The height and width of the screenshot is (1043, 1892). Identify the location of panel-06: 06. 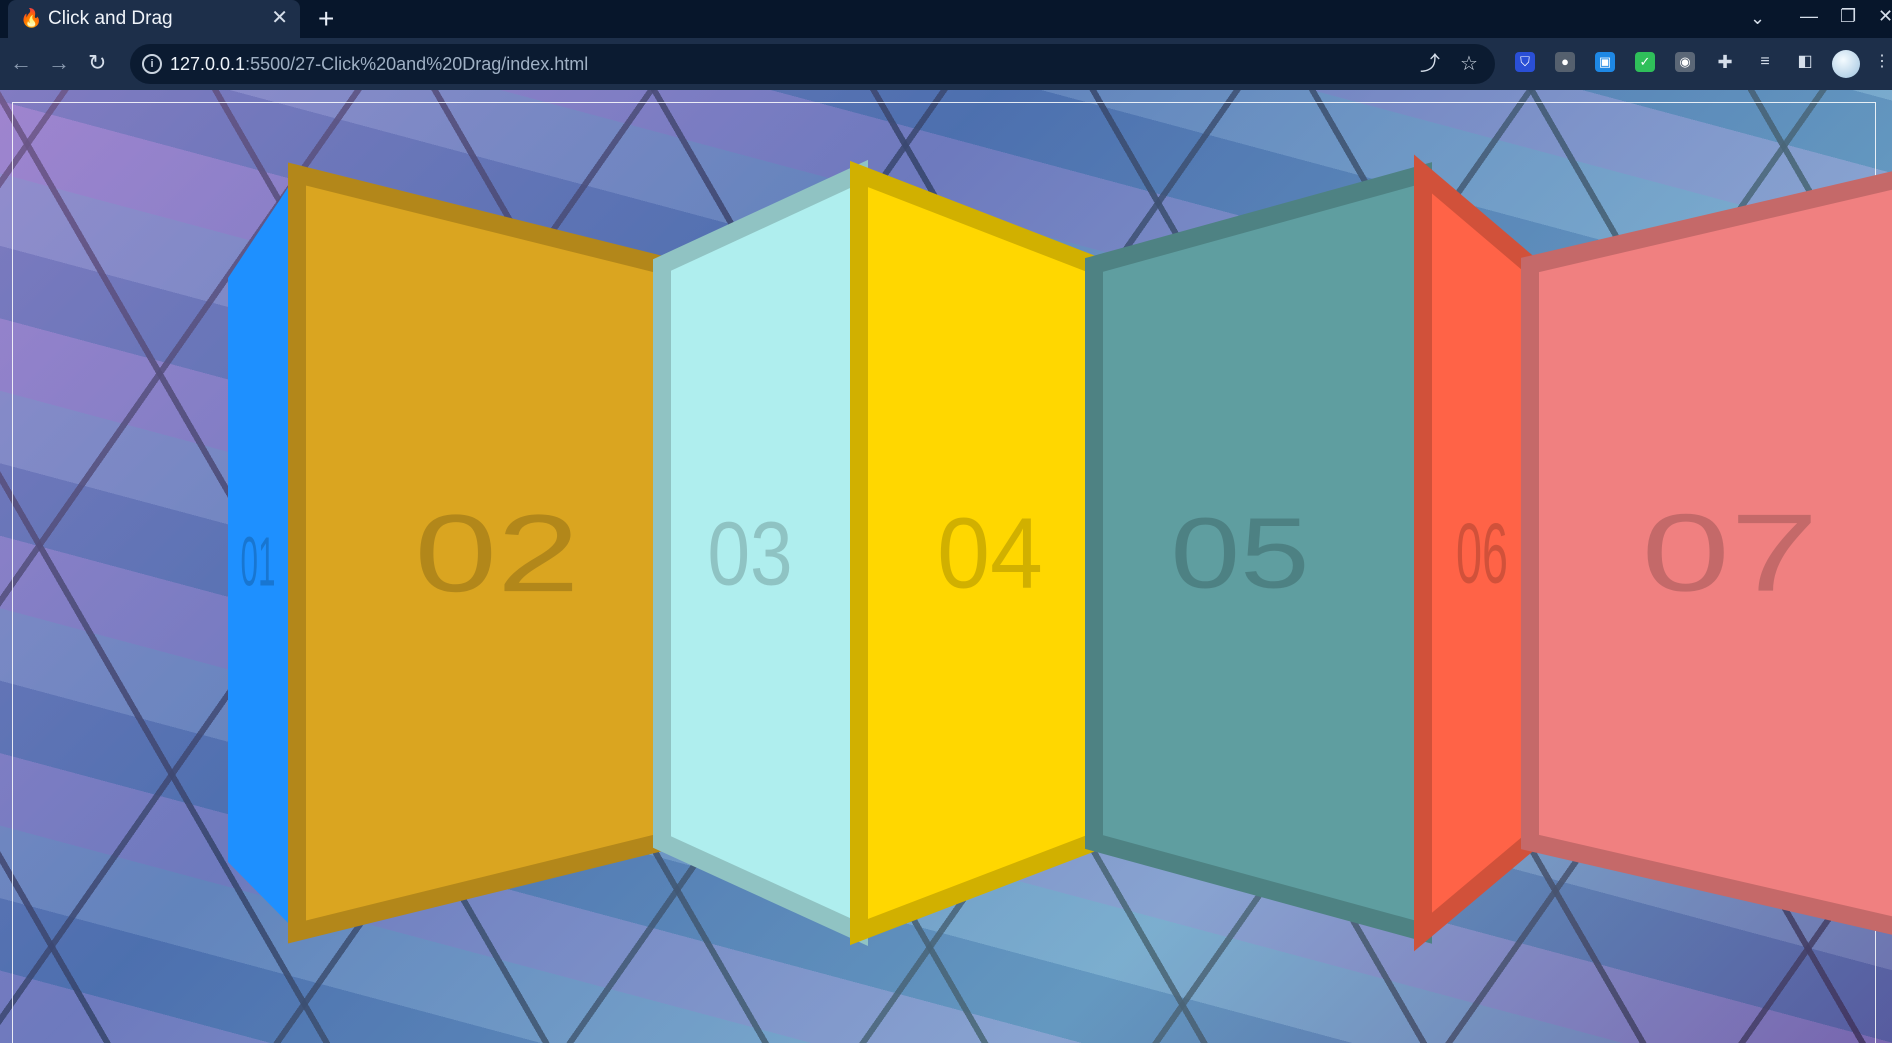
(1476, 553).